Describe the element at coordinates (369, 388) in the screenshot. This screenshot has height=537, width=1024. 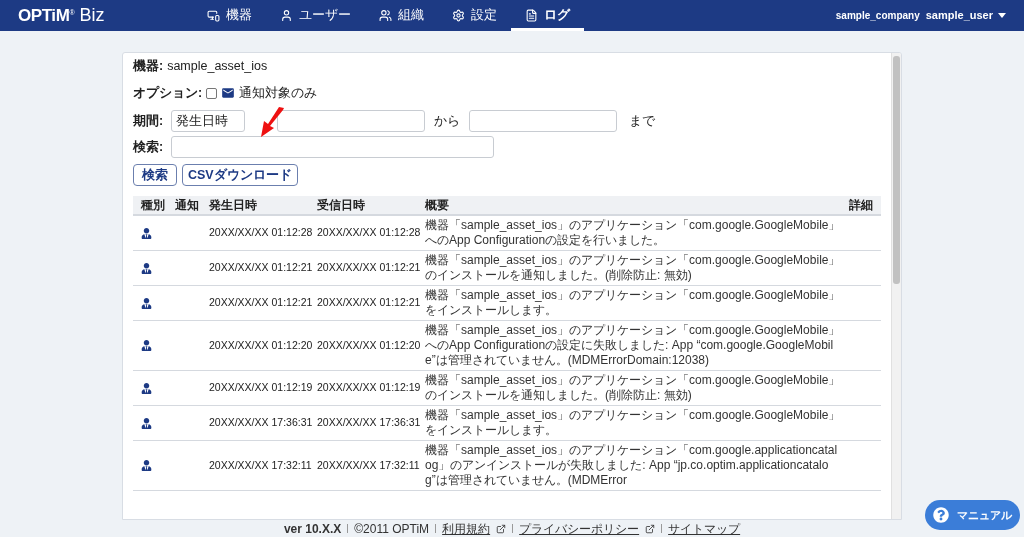
I see `received-time: 20XX/XX/XX 01:12:19` at that location.